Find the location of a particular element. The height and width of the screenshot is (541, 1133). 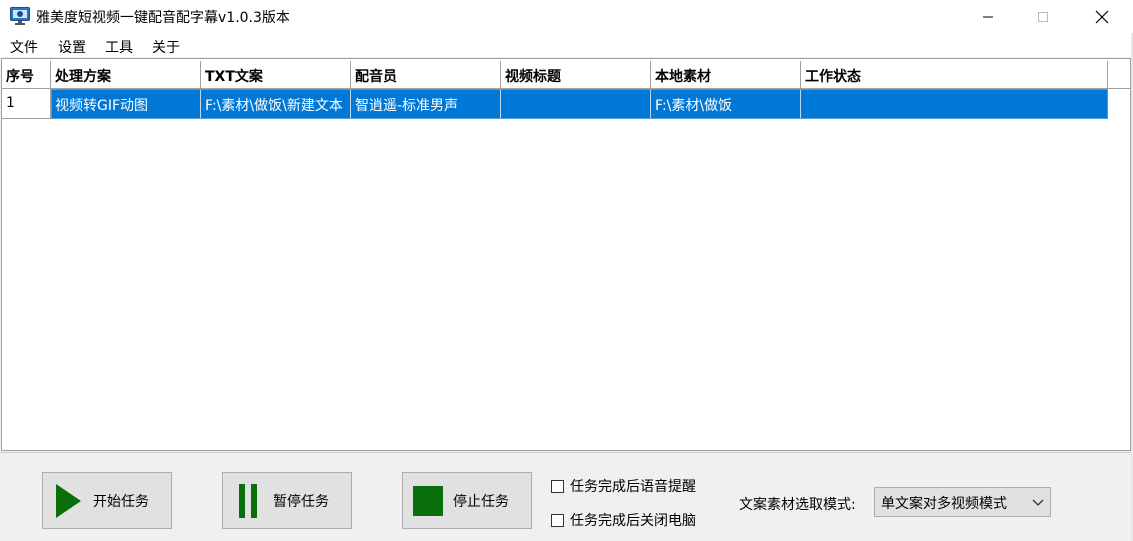

row-index: 1 is located at coordinates (26, 104).